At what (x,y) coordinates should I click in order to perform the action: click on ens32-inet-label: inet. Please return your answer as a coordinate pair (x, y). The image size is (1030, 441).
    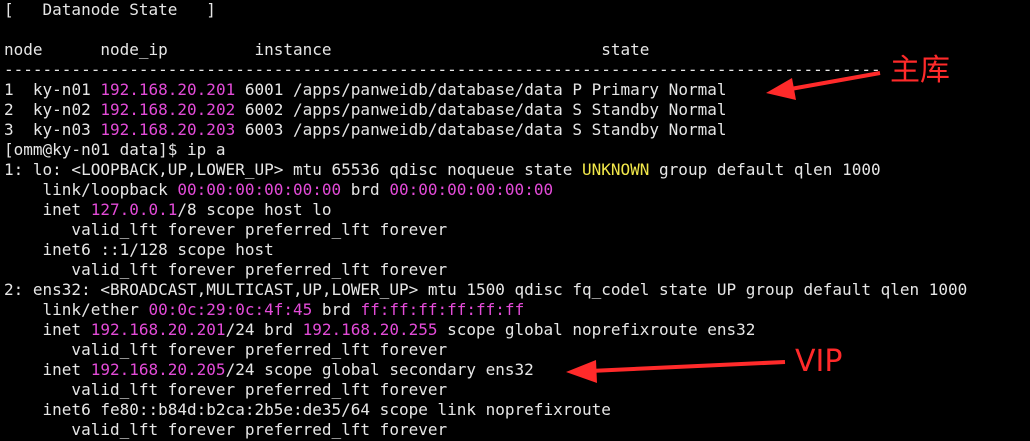
    Looking at the image, I should click on (47, 329).